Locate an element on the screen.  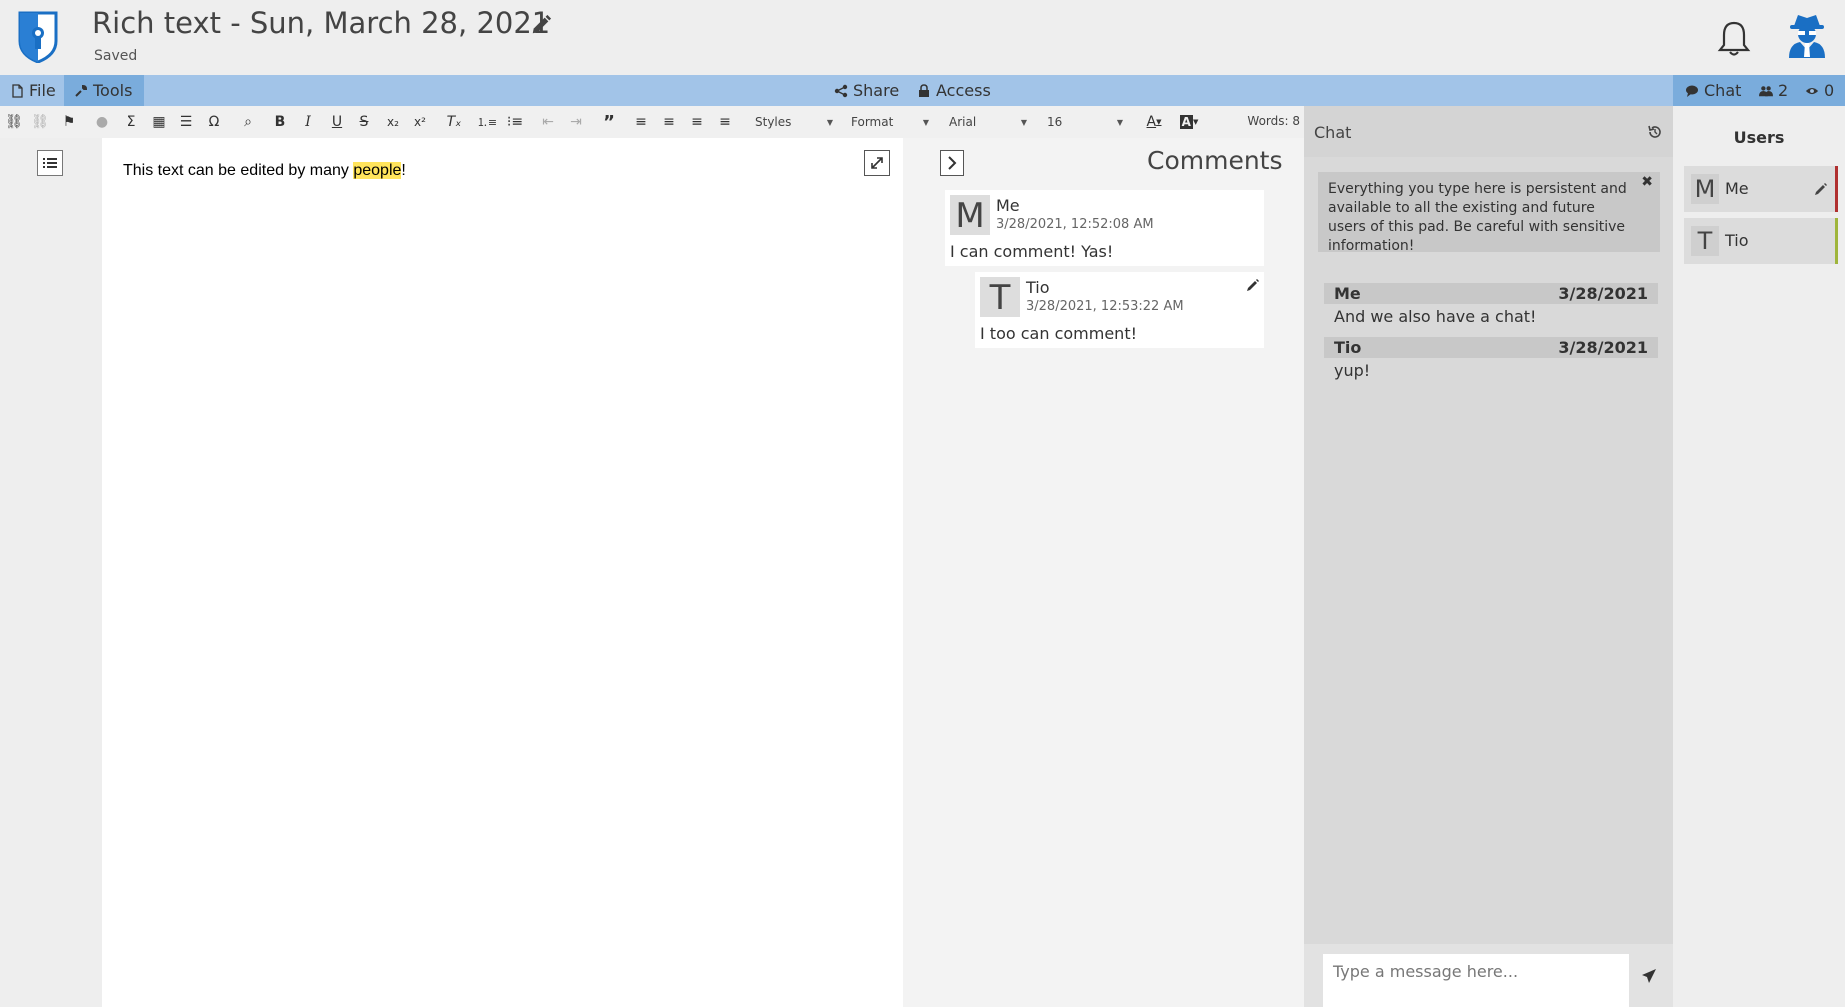
user-name: Me is located at coordinates (1737, 188).